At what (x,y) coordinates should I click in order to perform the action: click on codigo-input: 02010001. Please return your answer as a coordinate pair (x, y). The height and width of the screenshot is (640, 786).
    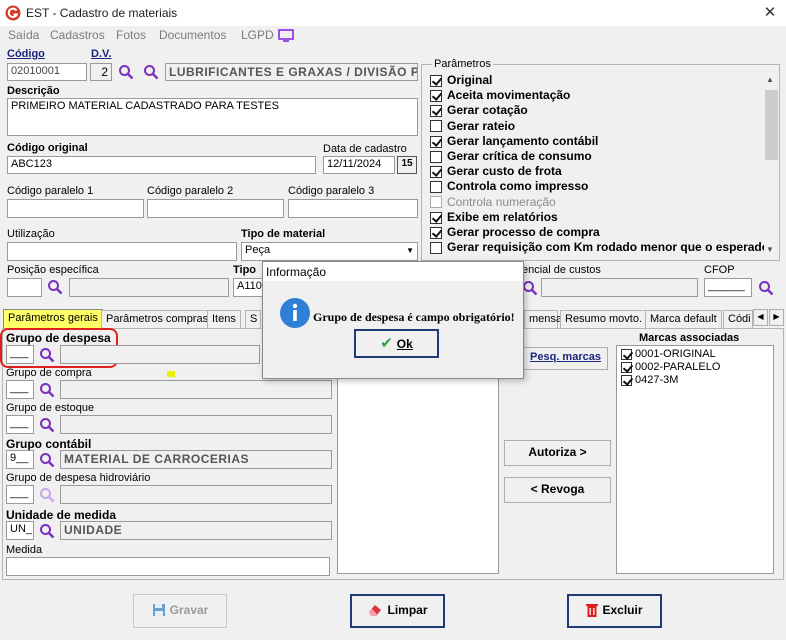
    Looking at the image, I should click on (47, 72).